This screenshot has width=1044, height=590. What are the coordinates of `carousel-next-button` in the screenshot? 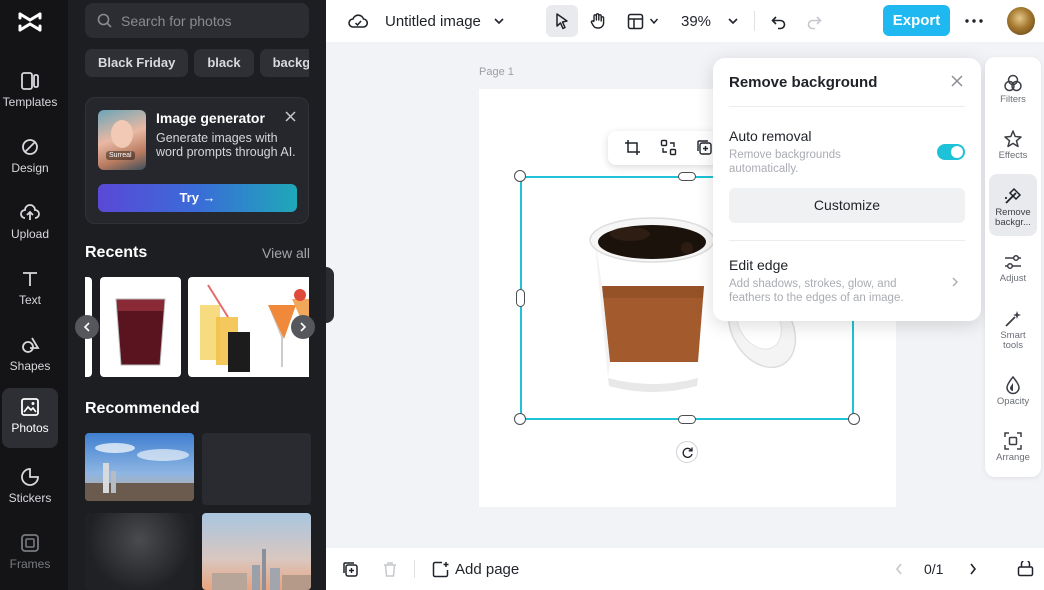 It's located at (303, 327).